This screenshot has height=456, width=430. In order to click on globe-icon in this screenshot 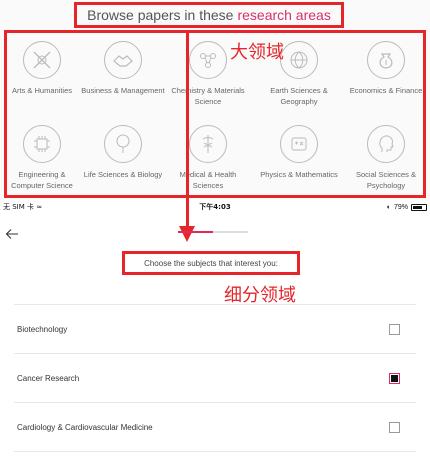, I will do `click(299, 60)`.